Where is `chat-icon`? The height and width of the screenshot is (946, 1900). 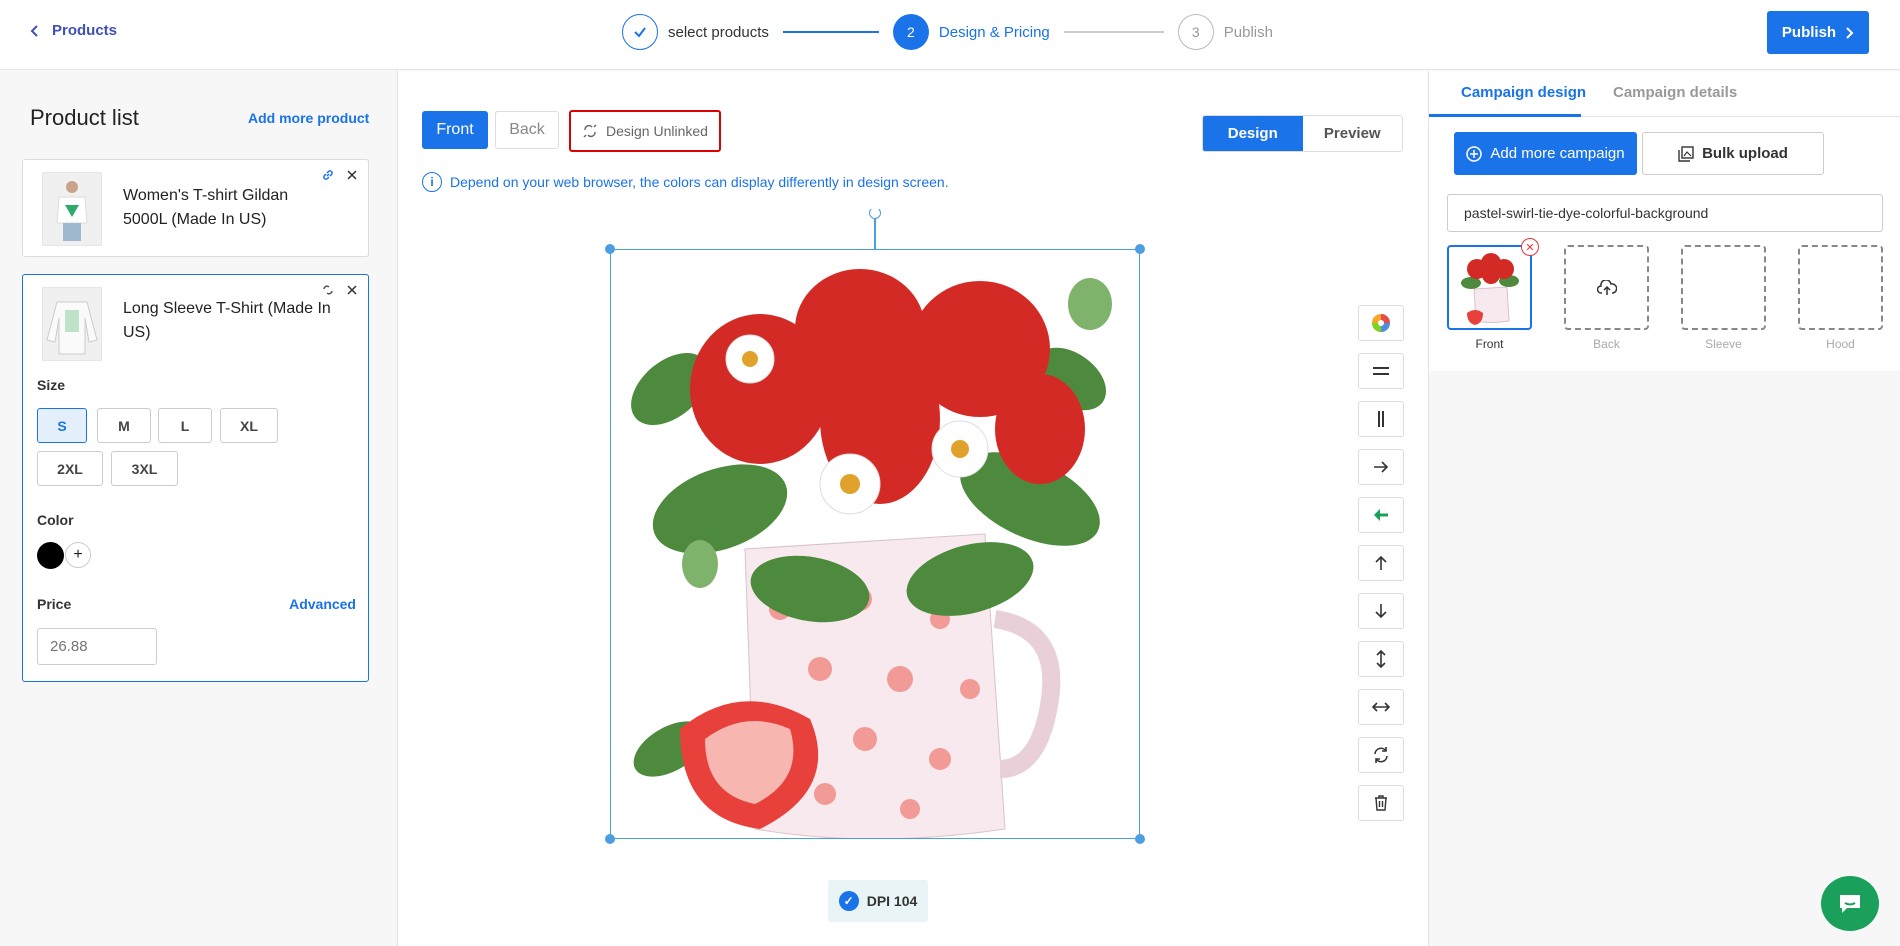 chat-icon is located at coordinates (1850, 903).